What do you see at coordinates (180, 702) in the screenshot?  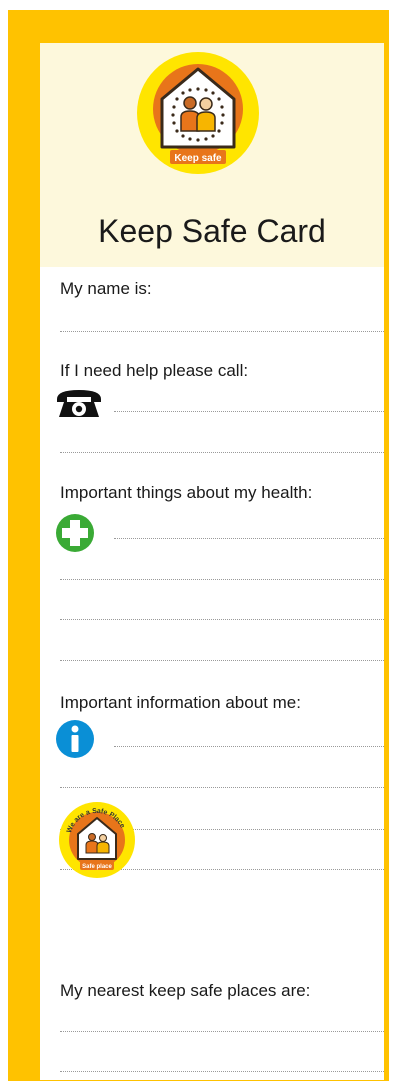 I see `info-label: Important information about me:` at bounding box center [180, 702].